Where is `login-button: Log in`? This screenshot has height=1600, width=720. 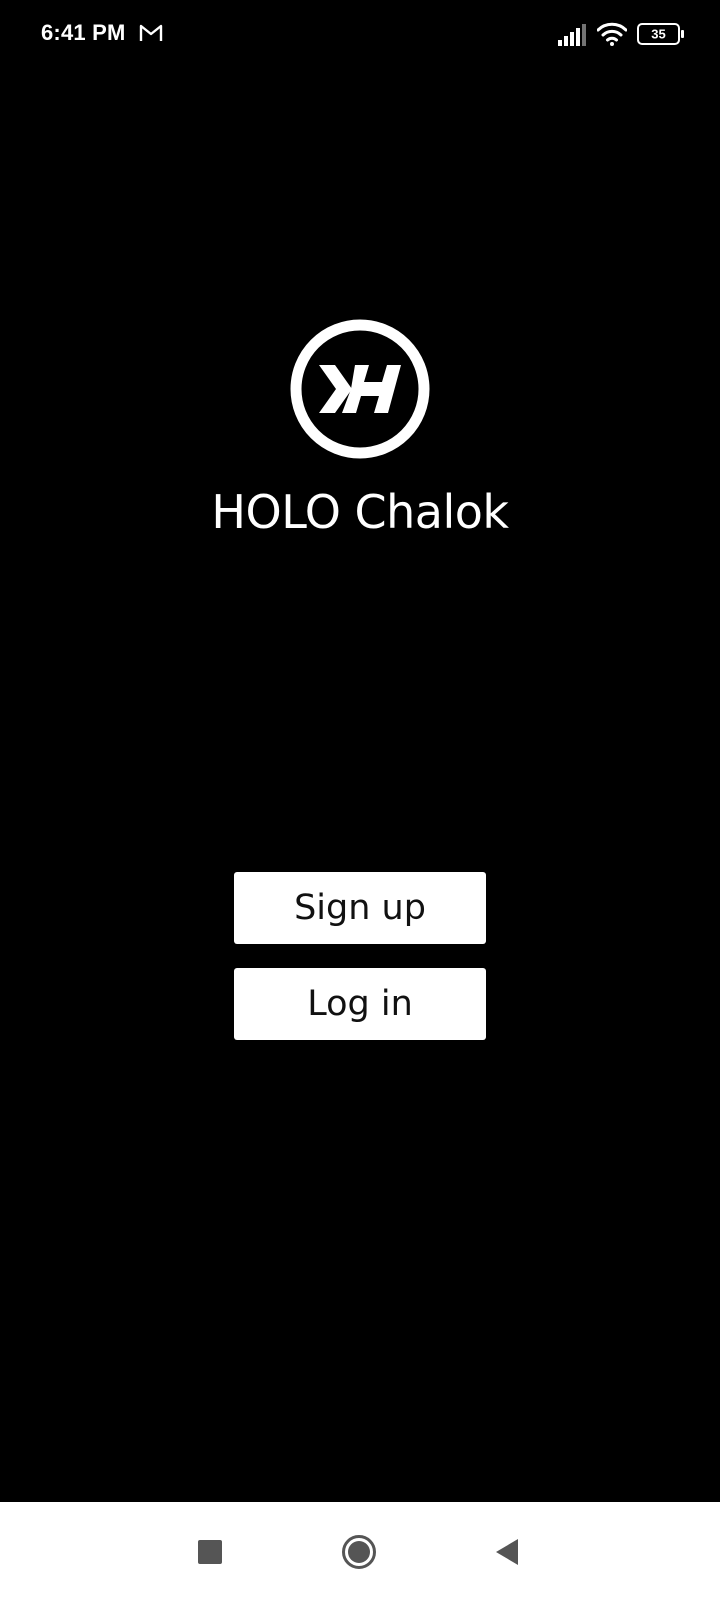
login-button: Log in is located at coordinates (360, 1004).